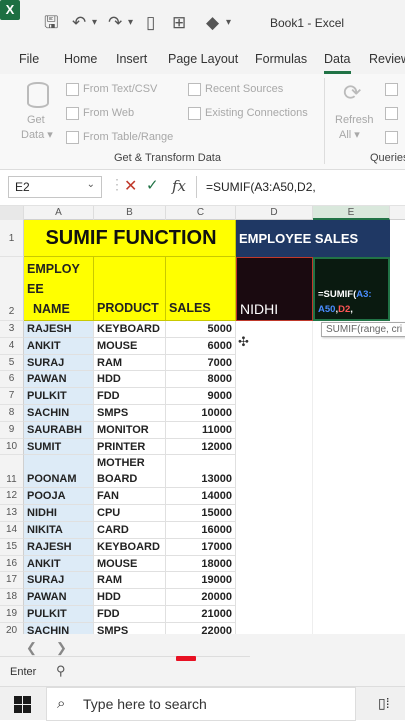 This screenshot has width=405, height=721. What do you see at coordinates (12, 238) in the screenshot?
I see `row-header: 1` at bounding box center [12, 238].